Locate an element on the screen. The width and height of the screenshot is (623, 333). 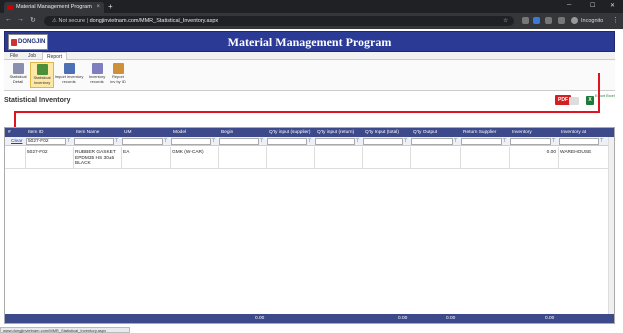
statistical-inventory-button: Statistical Inventory is located at coordinates (42, 75).